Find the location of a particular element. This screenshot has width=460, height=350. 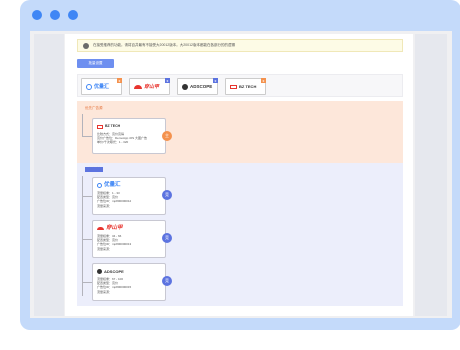

primary-section-title: 优先广告源 is located at coordinates (94, 108).